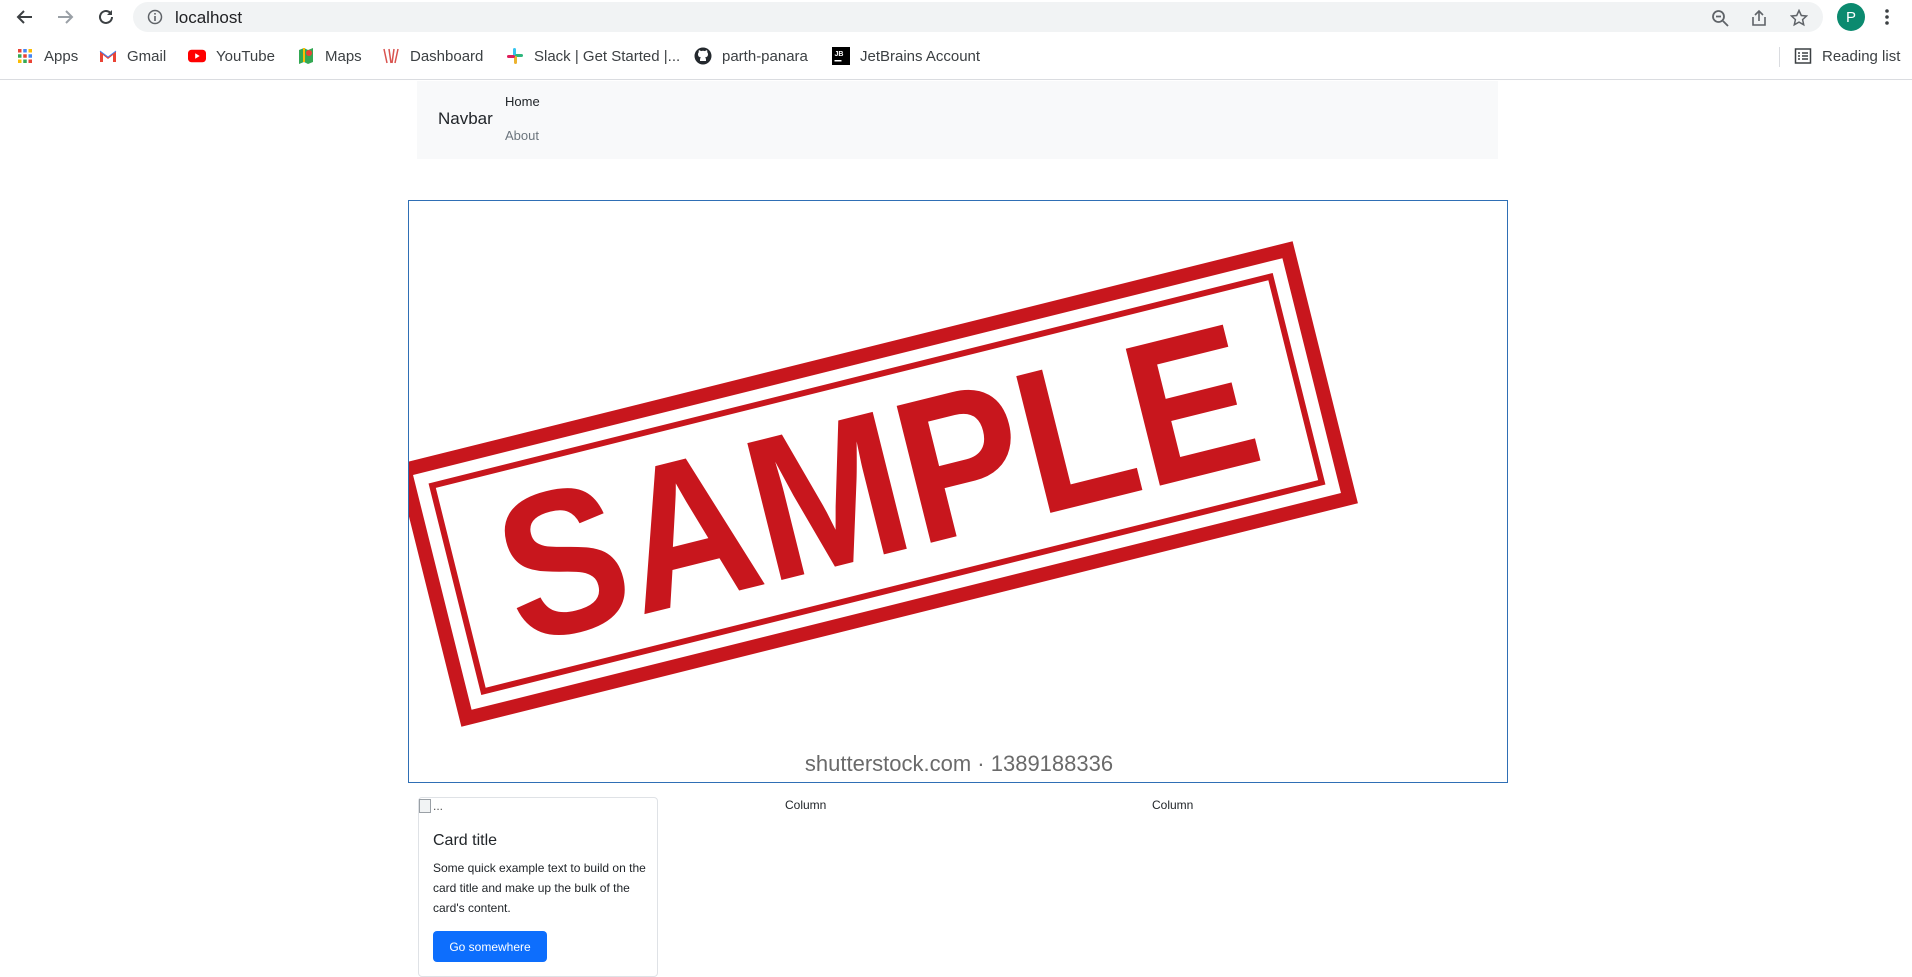 The width and height of the screenshot is (1912, 977). What do you see at coordinates (208, 18) in the screenshot?
I see `url-text: localhost` at bounding box center [208, 18].